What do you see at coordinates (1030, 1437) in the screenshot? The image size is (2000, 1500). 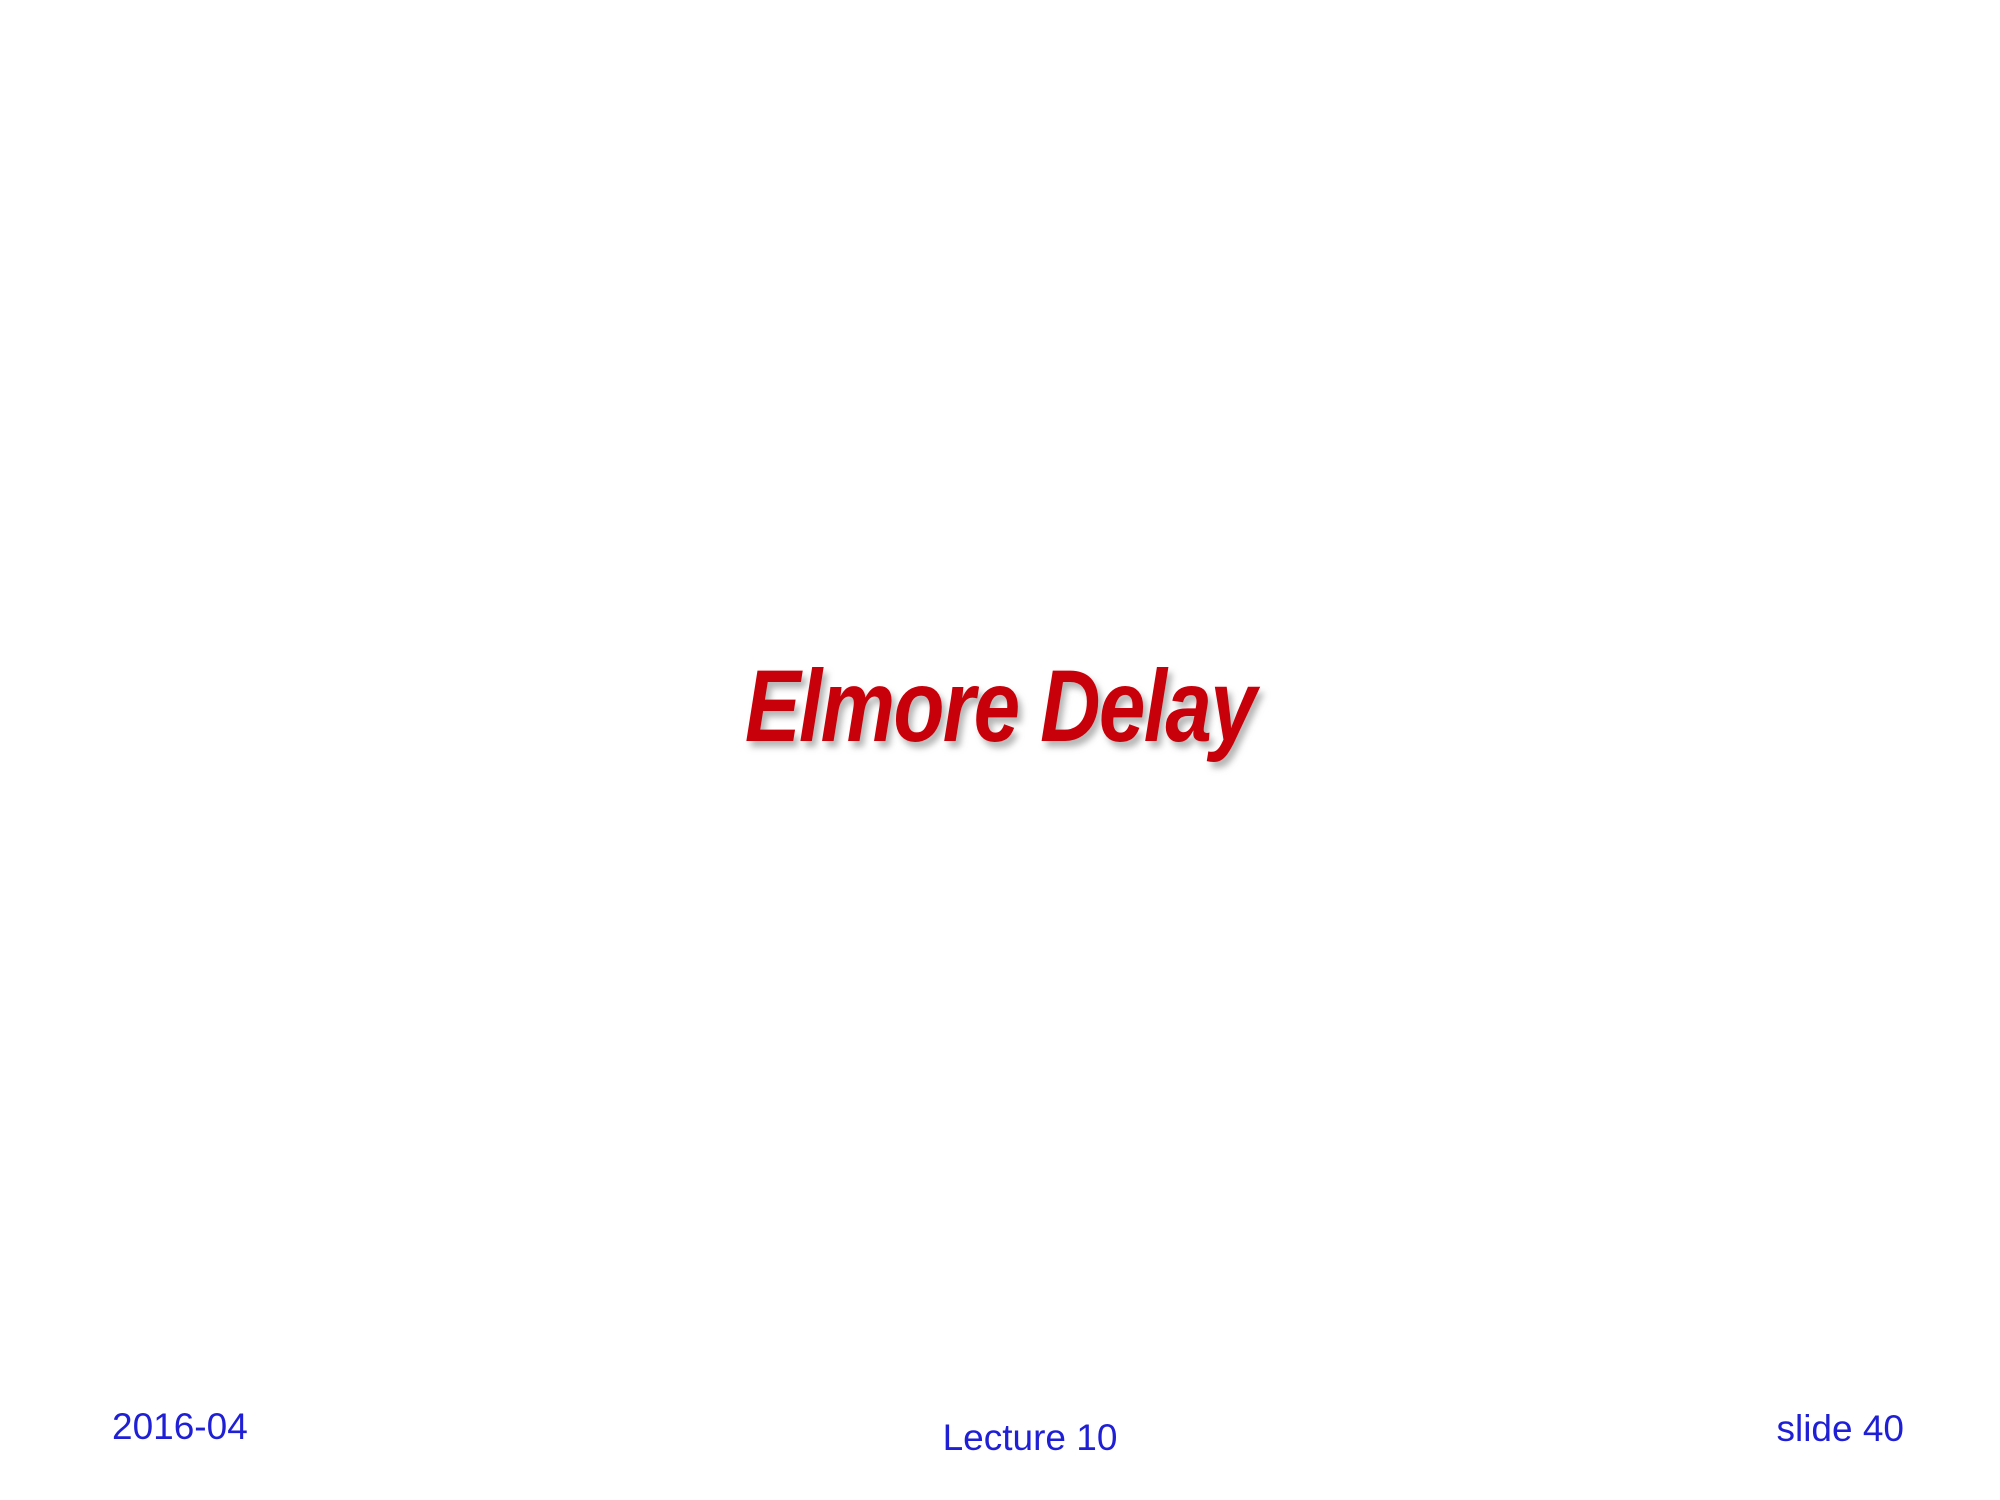 I see `footer-lecture-label: Lecture 10` at bounding box center [1030, 1437].